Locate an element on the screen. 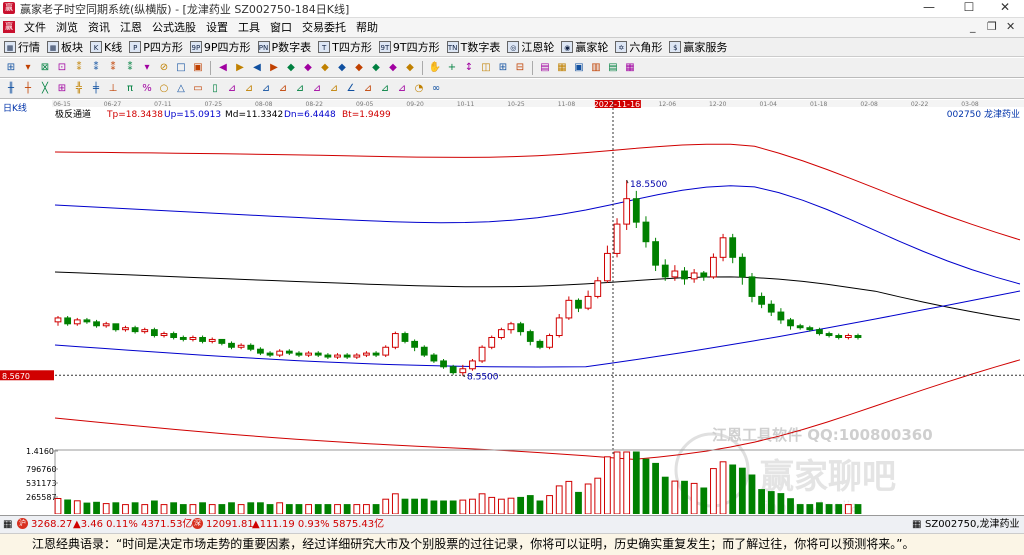 The height and width of the screenshot is (555, 1024). tool-icon-18: ◆ is located at coordinates (308, 68).